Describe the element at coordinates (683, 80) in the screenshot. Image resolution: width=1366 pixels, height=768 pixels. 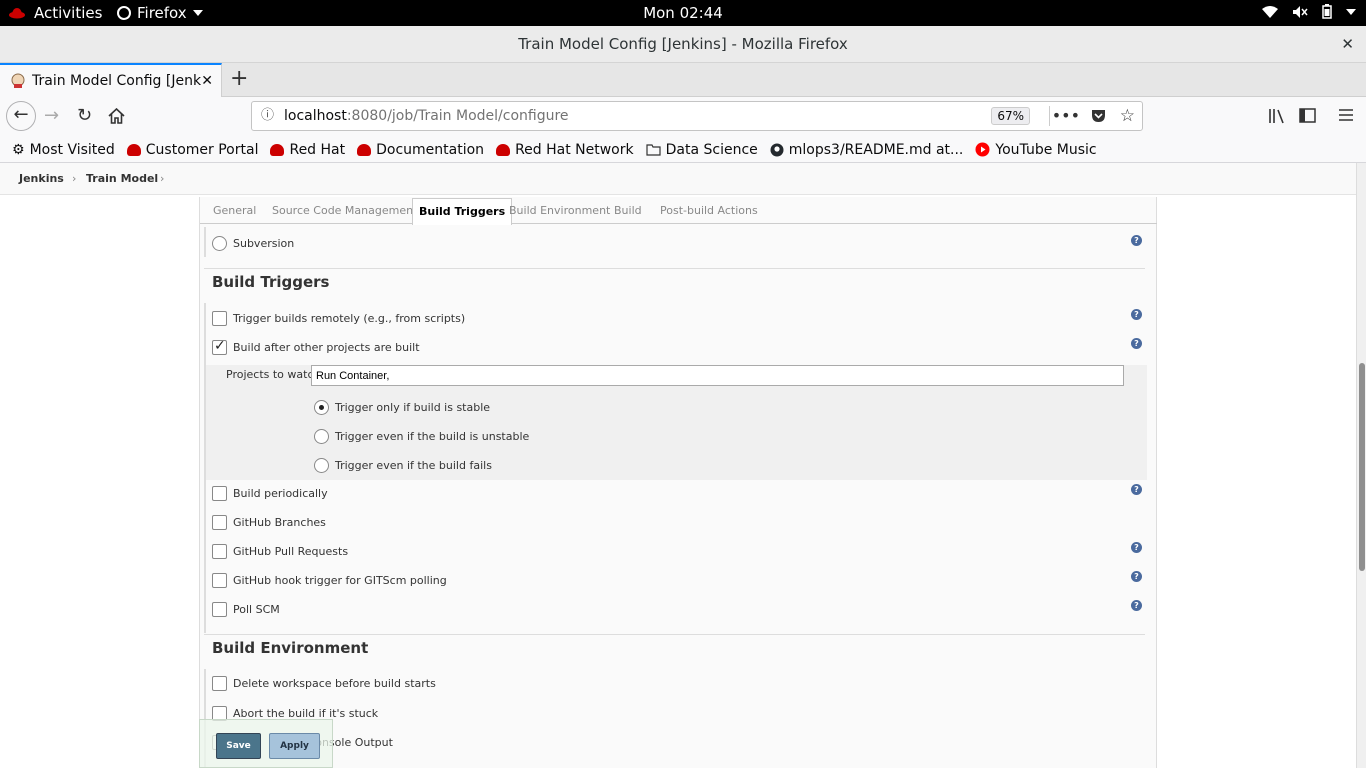
I see `tab-strip: Train Model Config [Jenkins] ✕ +` at that location.